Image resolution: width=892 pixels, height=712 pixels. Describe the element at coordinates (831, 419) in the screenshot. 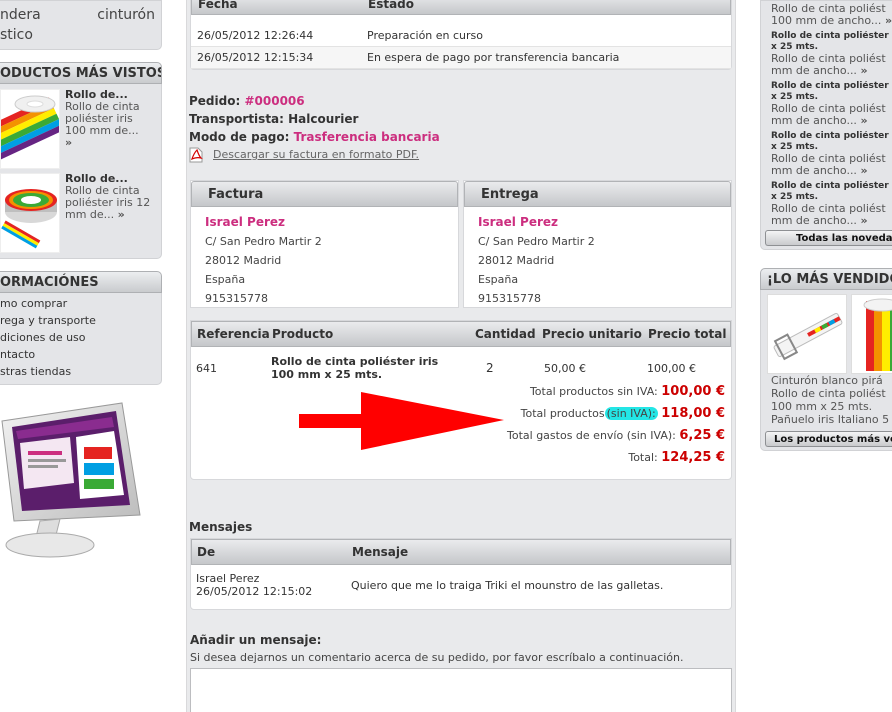

I see `best-seller-name: Pañuelo iris Italiano 5` at that location.